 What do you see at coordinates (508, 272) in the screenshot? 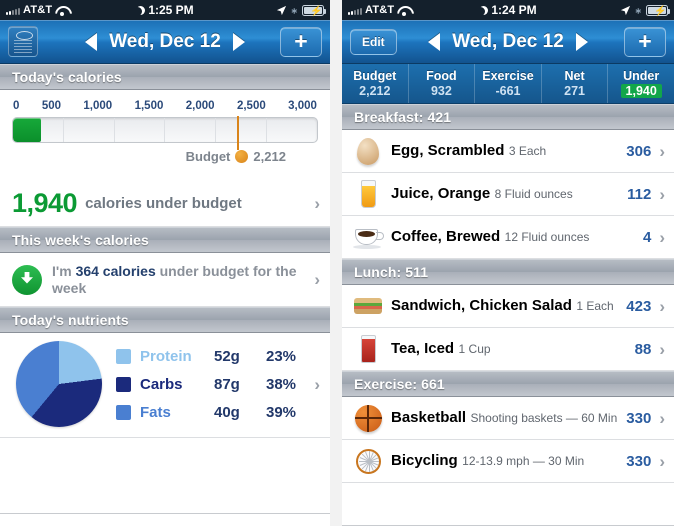
I see `section-header-lunch: Lunch: 511` at bounding box center [508, 272].